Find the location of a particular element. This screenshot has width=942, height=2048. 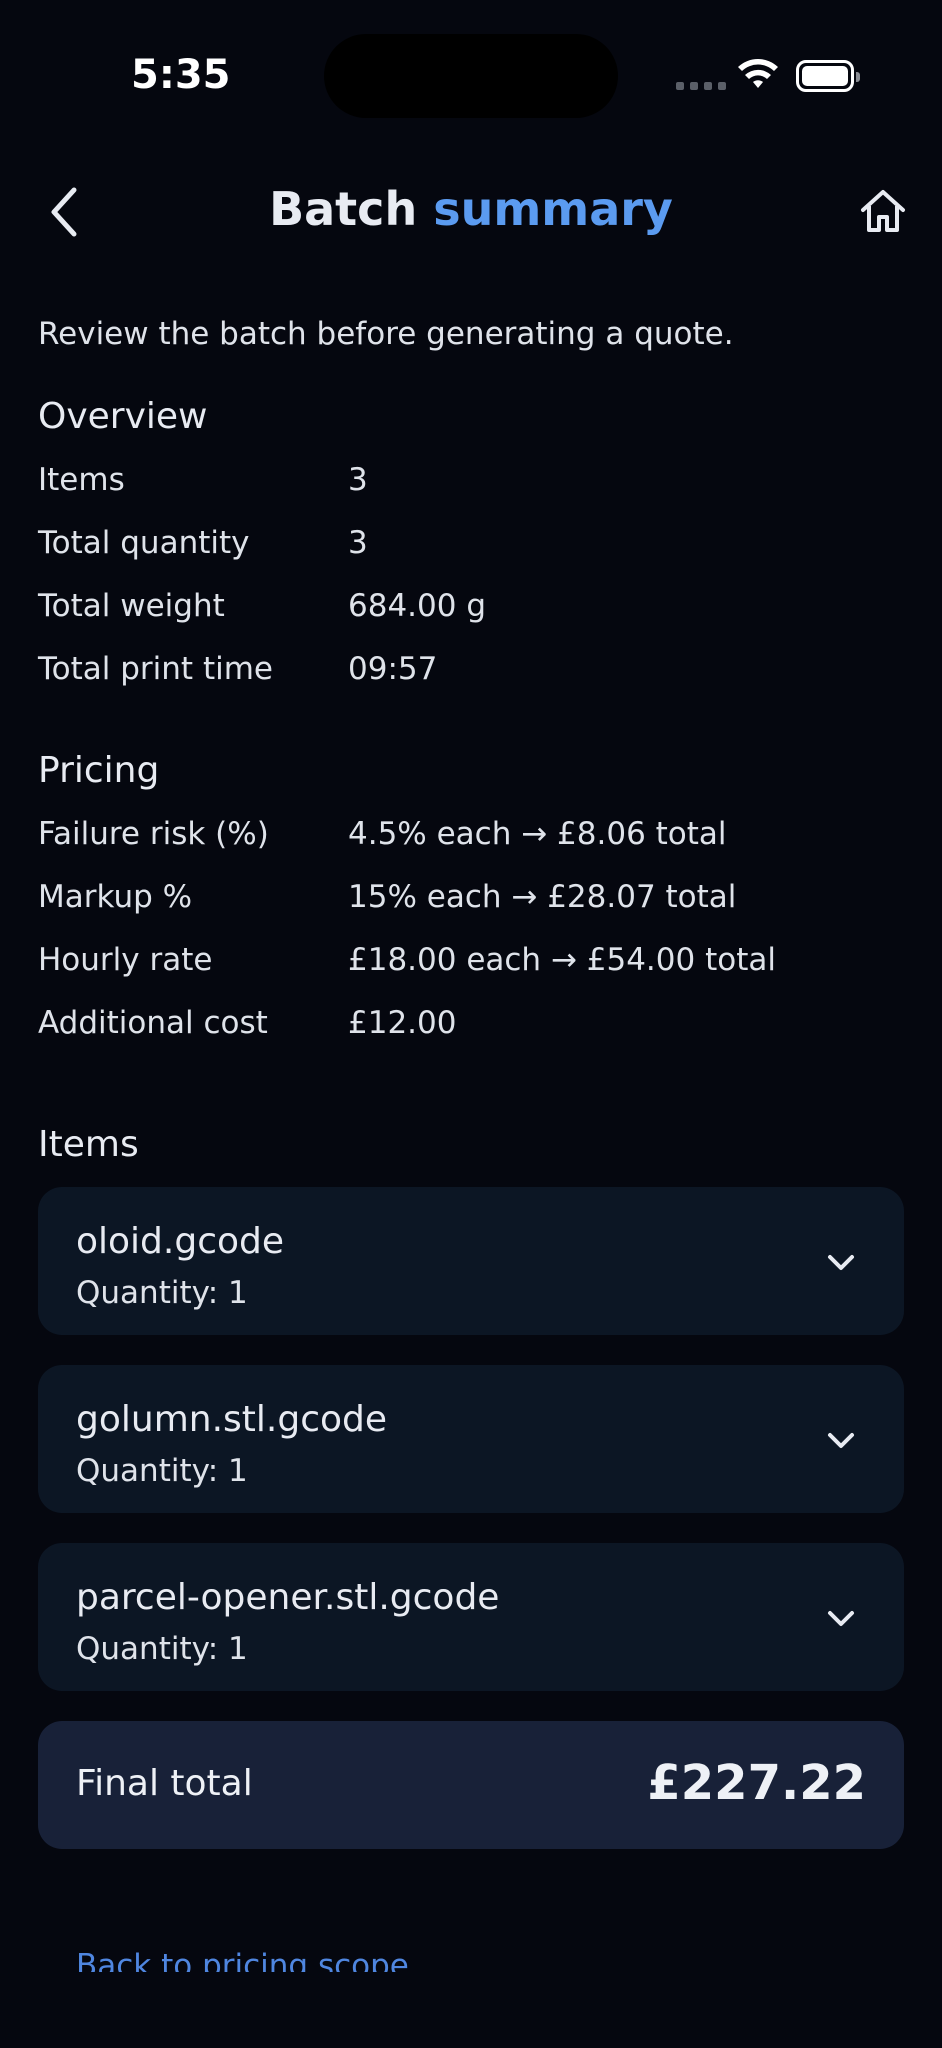

overview-row: Total quantity 3 is located at coordinates (203, 543).